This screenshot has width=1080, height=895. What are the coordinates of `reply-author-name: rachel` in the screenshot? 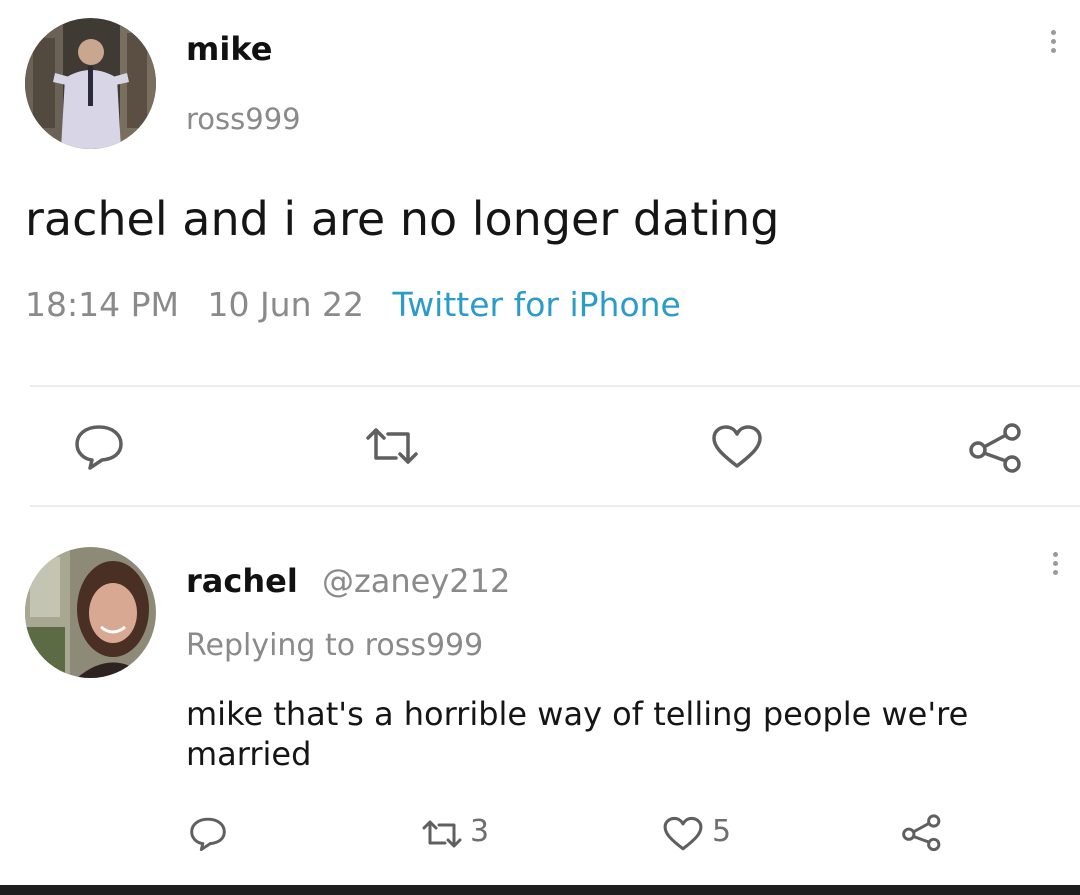 It's located at (242, 581).